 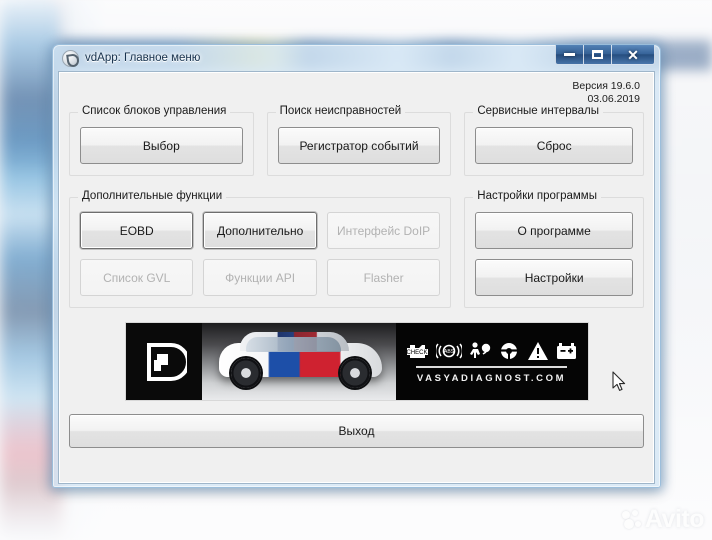 I want to click on about-program-button: О программе, so click(x=554, y=230).